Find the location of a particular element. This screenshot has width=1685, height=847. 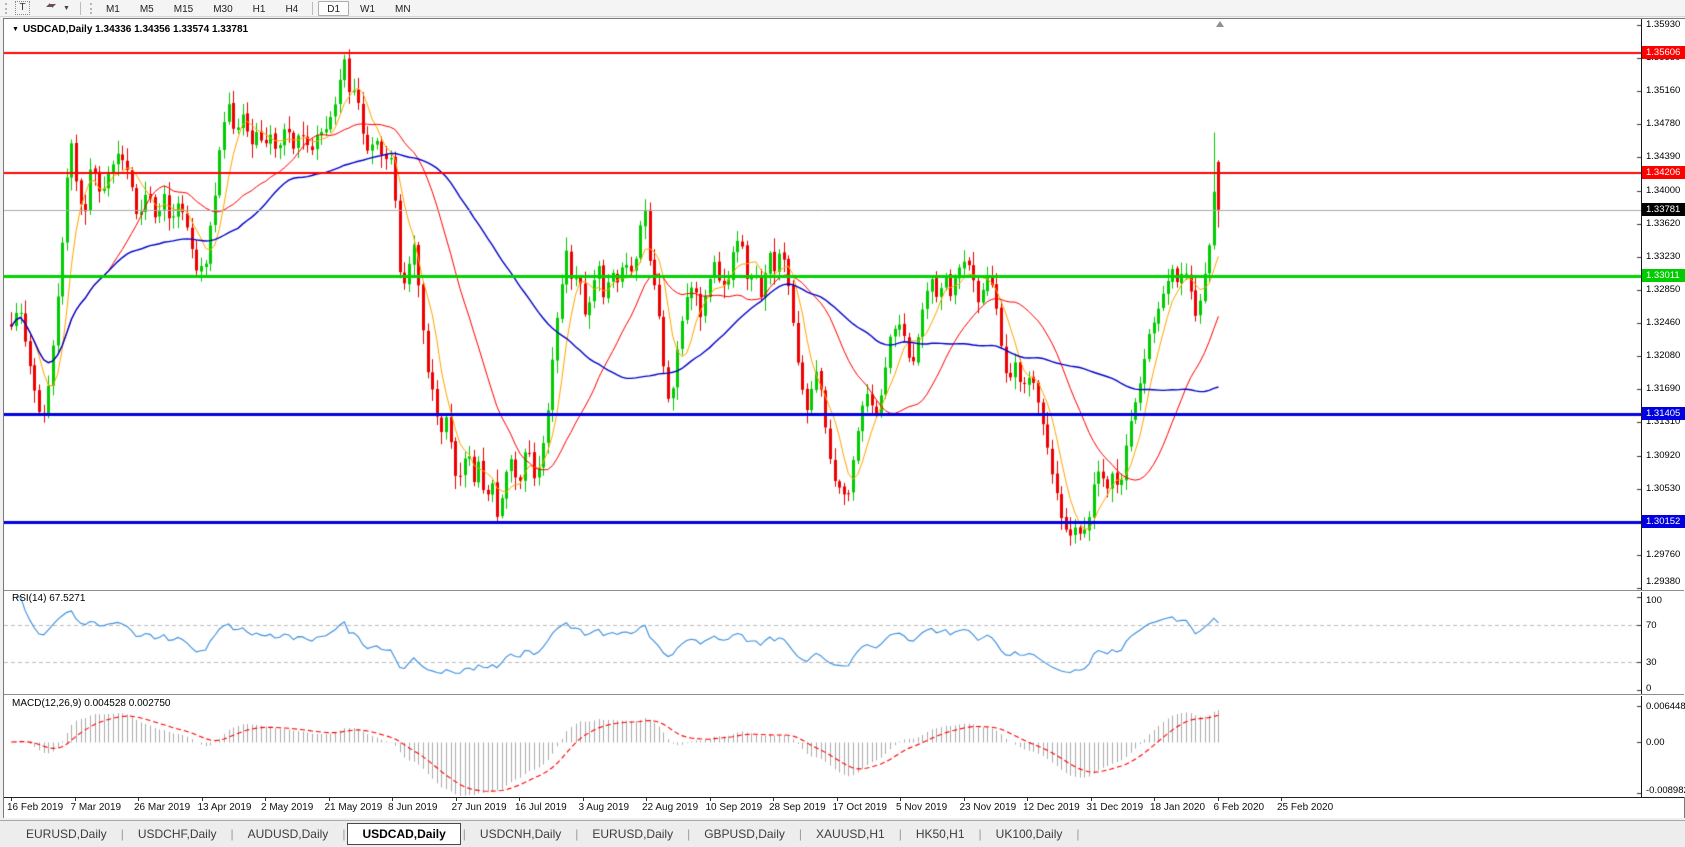

date-label: 17 Oct 2019 is located at coordinates (859, 807).